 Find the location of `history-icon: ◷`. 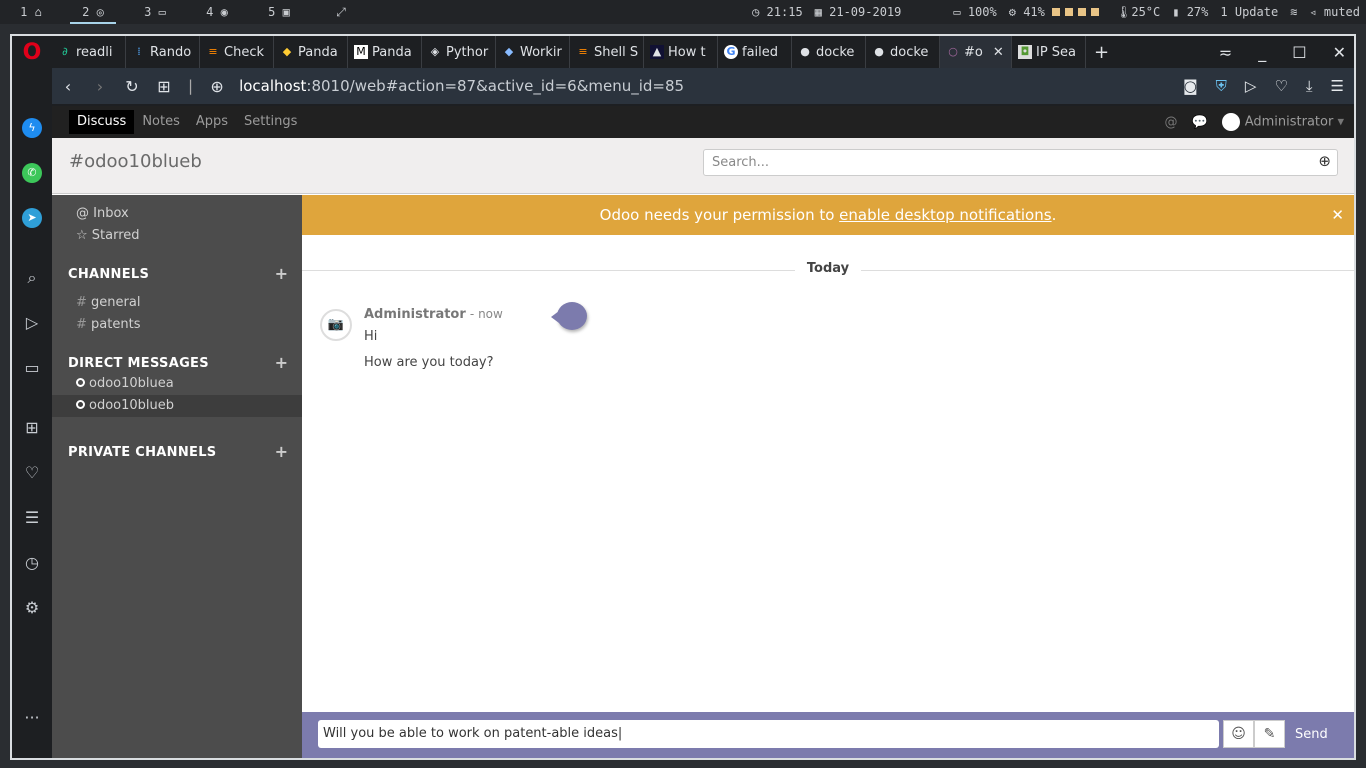

history-icon: ◷ is located at coordinates (32, 562).